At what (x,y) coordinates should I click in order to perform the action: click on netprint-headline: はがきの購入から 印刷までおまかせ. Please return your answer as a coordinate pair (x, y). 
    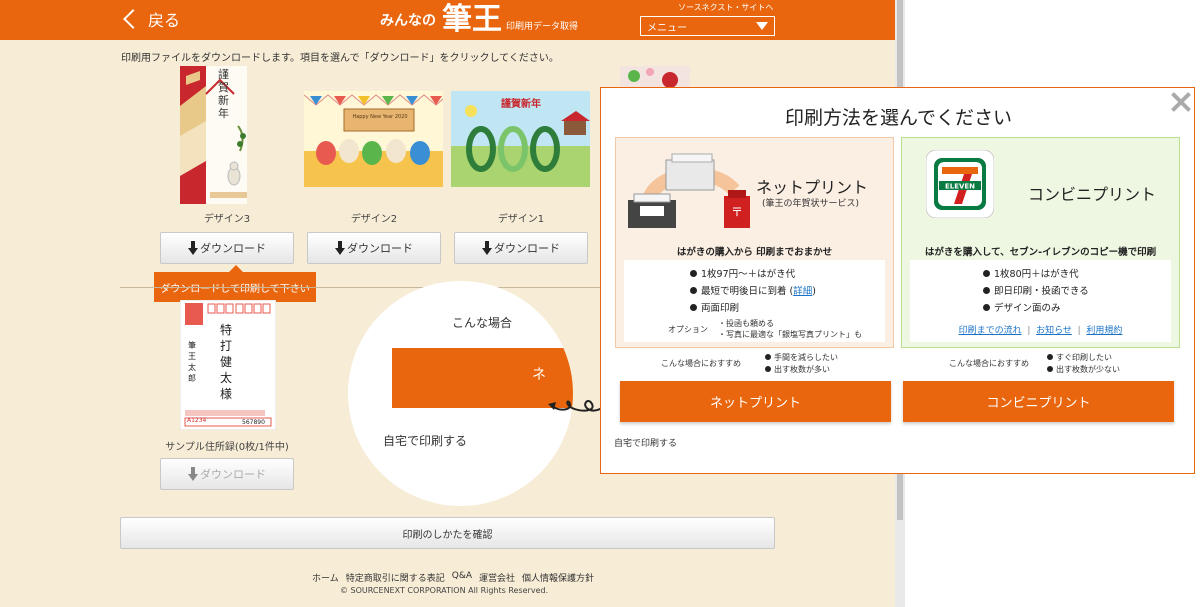
    Looking at the image, I should click on (754, 252).